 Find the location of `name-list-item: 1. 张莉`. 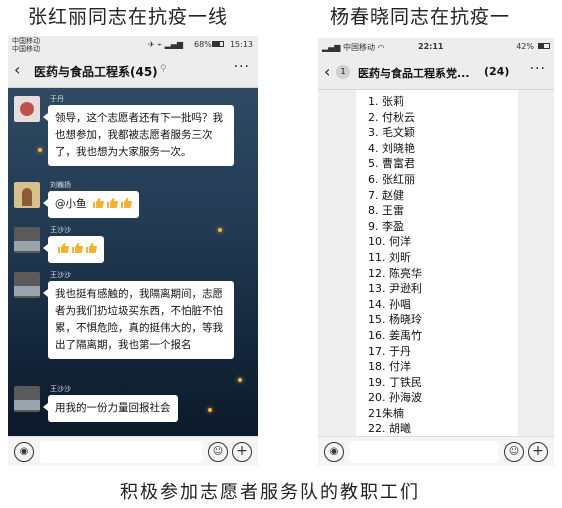

name-list-item: 1. 张莉 is located at coordinates (386, 101).